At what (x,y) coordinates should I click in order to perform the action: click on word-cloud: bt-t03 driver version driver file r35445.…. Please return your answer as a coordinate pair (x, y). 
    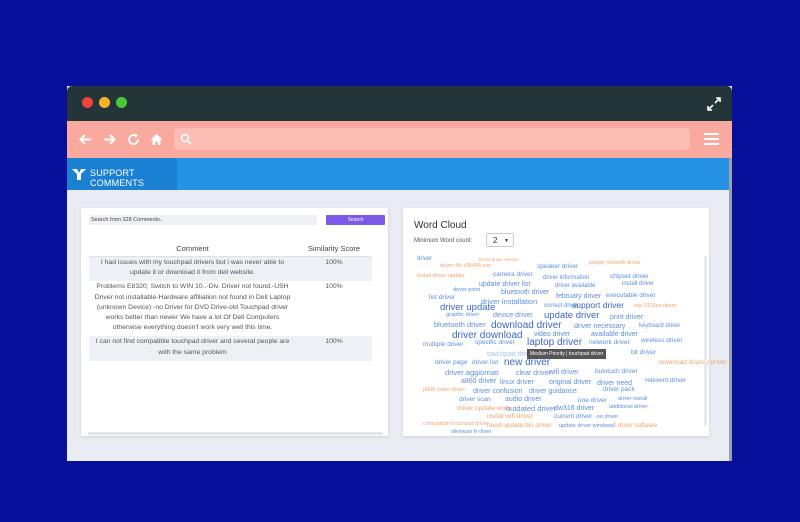
    Looking at the image, I should click on (572, 345).